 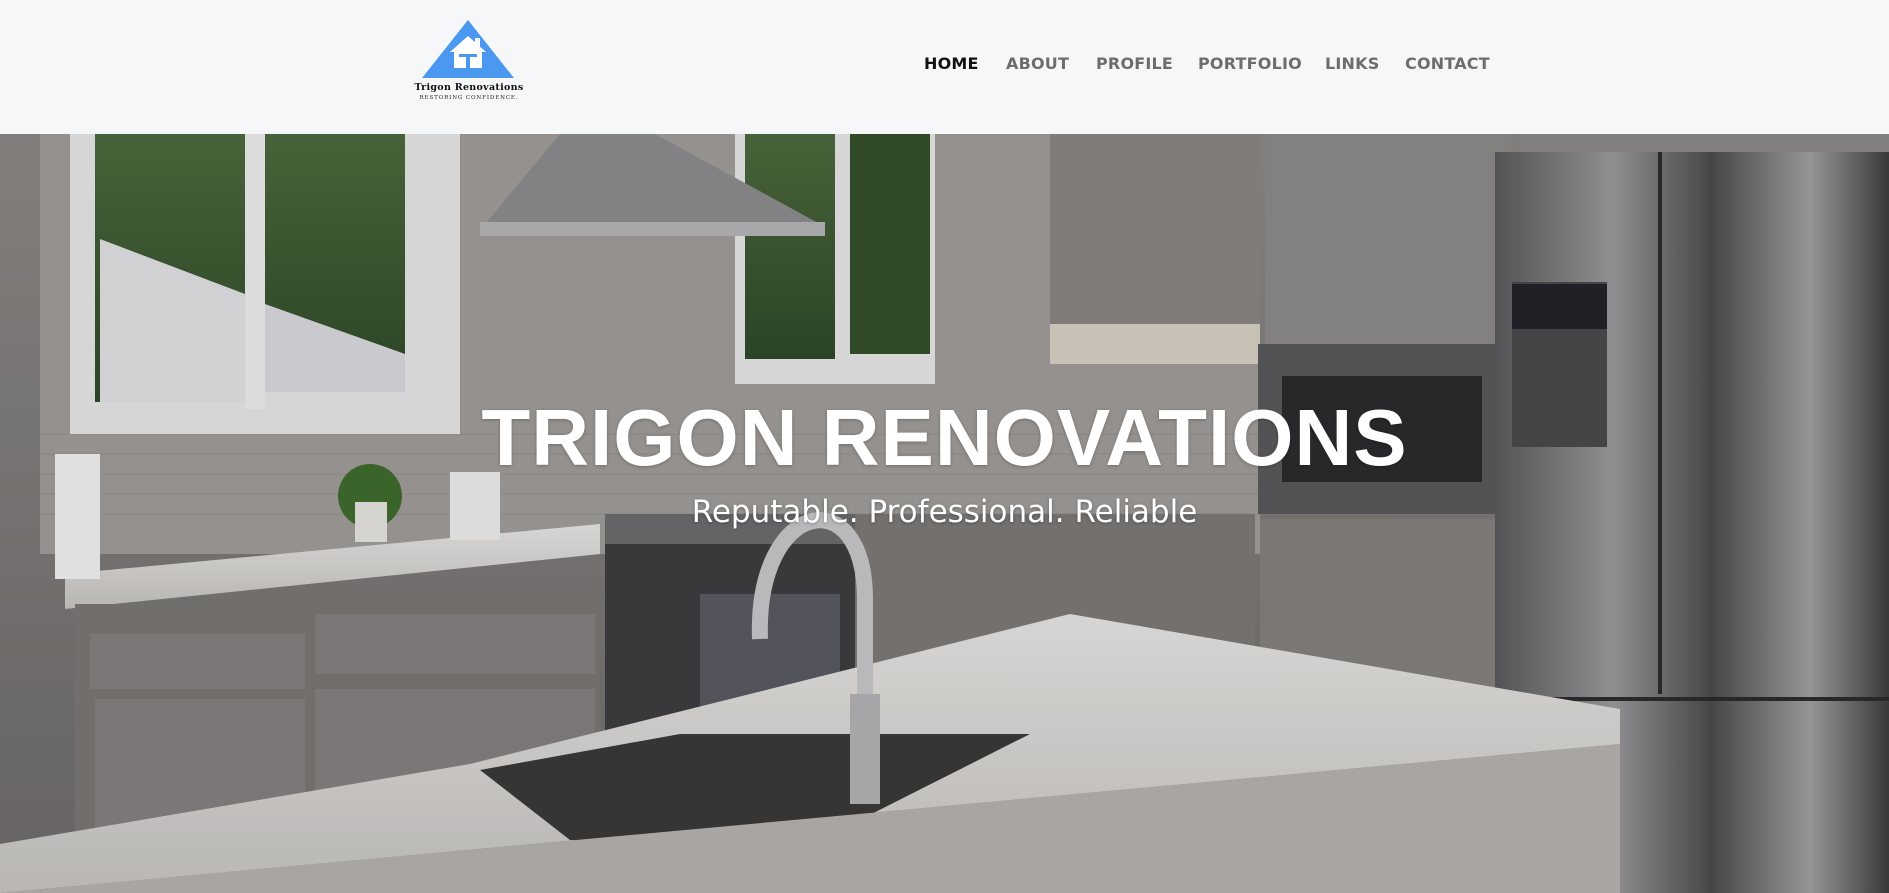 I want to click on nav-home: HOME, so click(x=951, y=63).